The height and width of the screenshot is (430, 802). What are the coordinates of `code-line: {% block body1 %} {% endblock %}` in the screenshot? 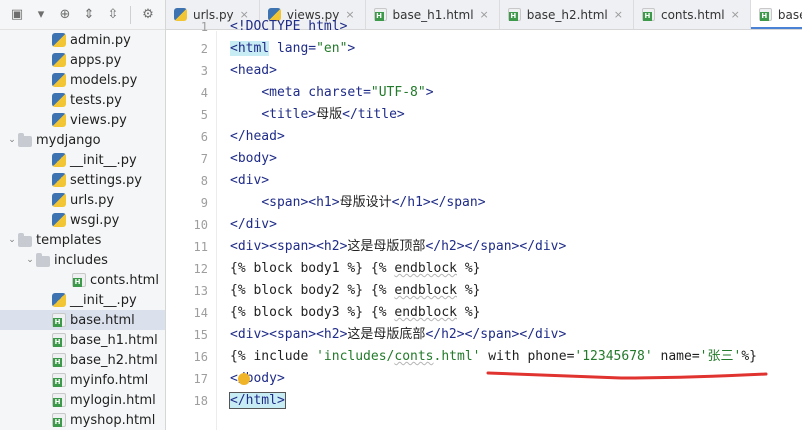 It's located at (355, 269).